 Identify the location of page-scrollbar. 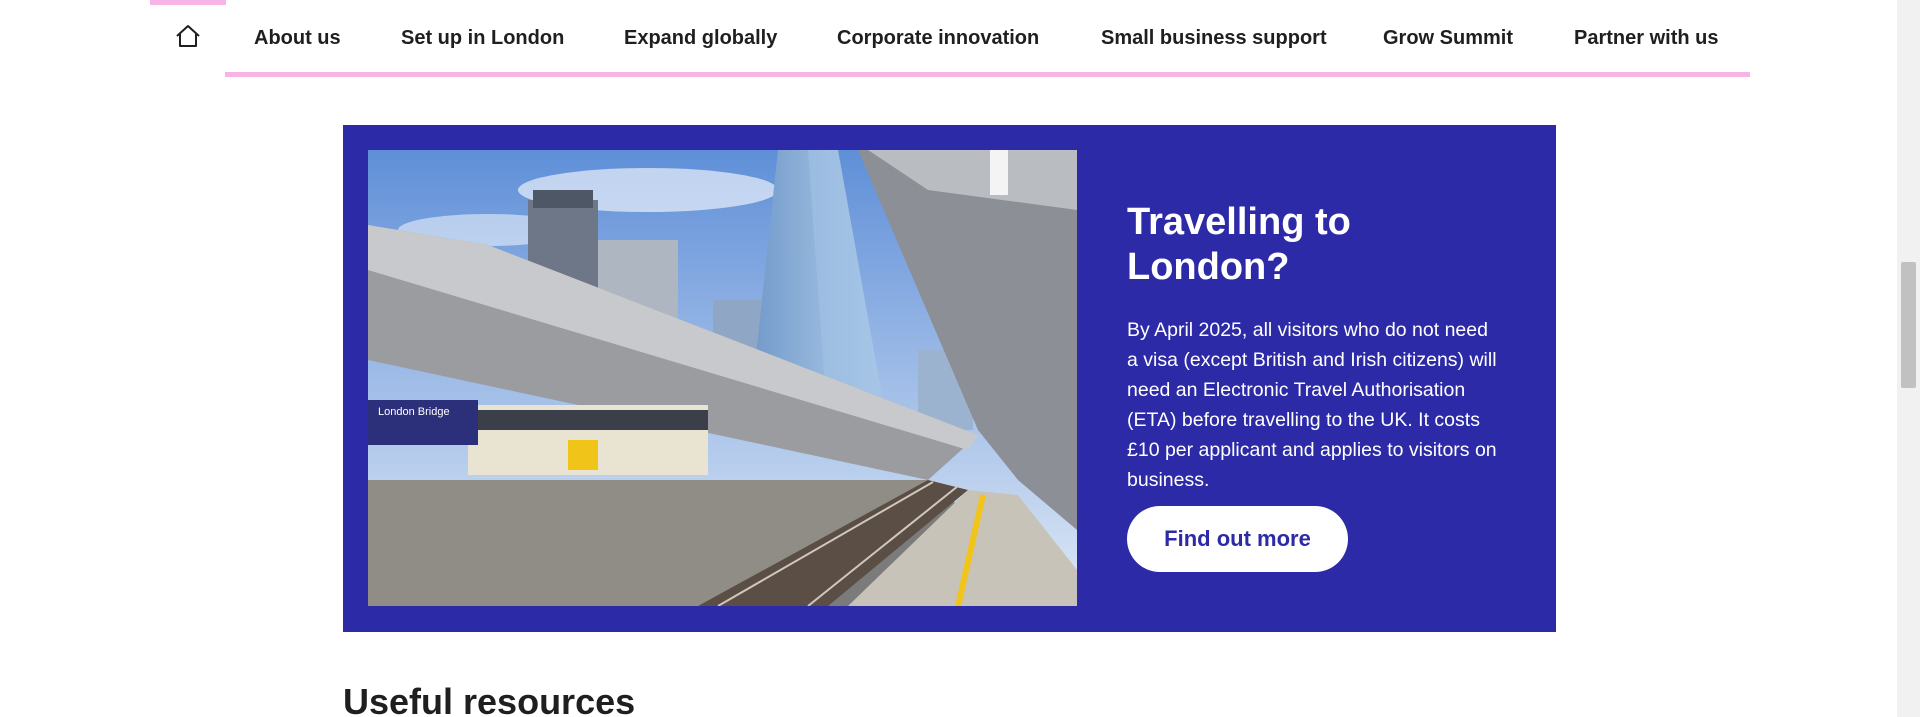
(1908, 358).